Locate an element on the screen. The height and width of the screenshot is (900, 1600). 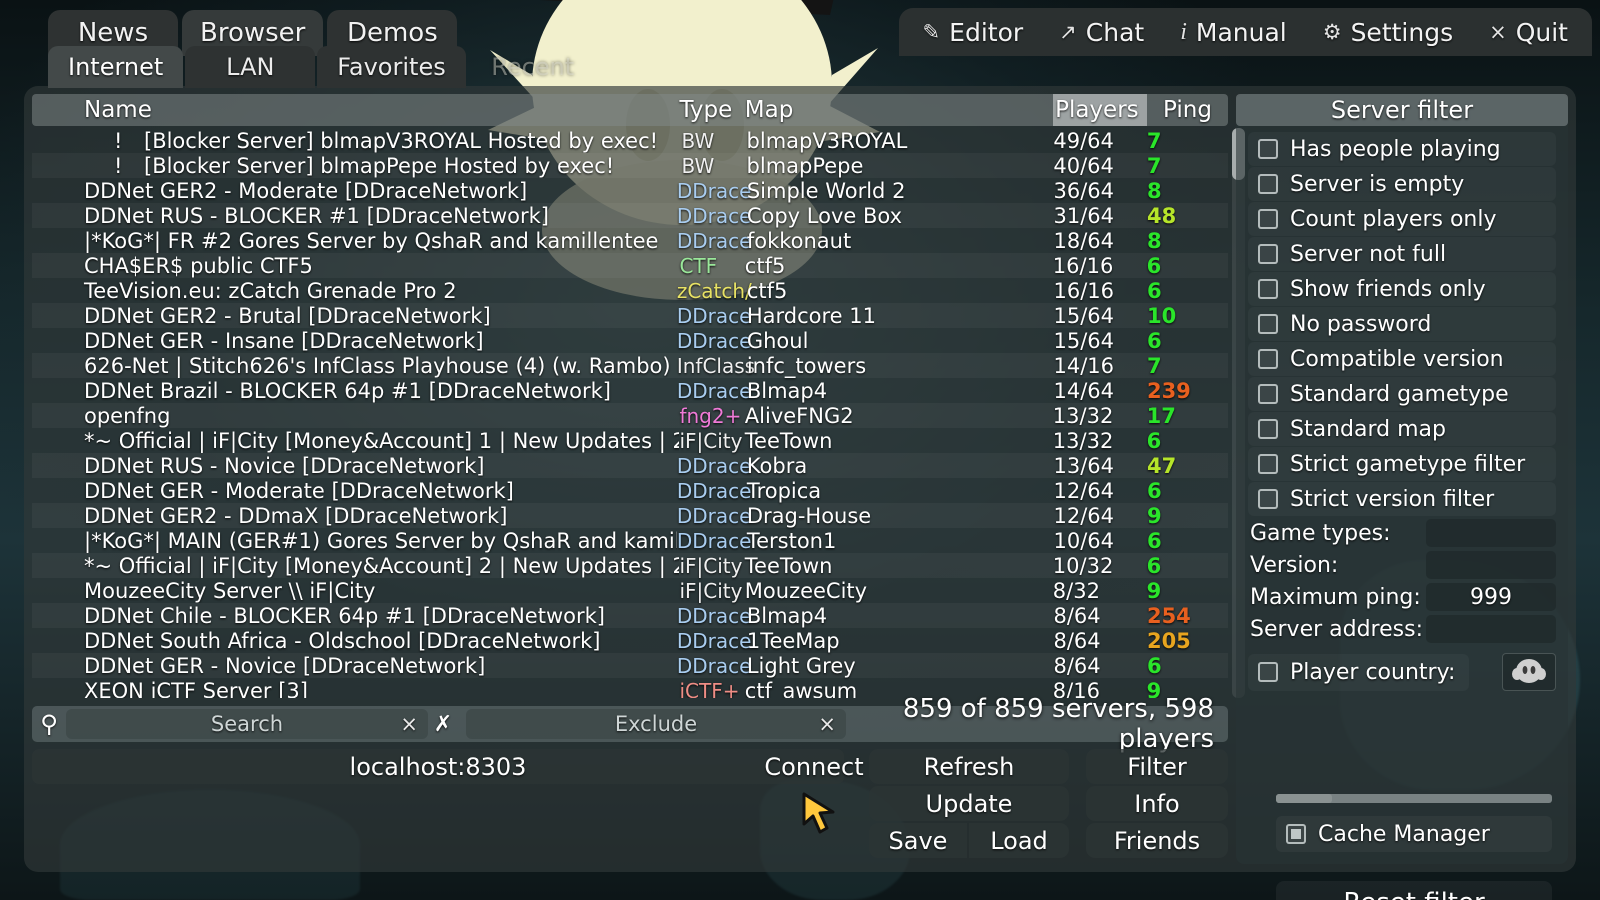
server-players-cell: 14/16 is located at coordinates (1083, 365).